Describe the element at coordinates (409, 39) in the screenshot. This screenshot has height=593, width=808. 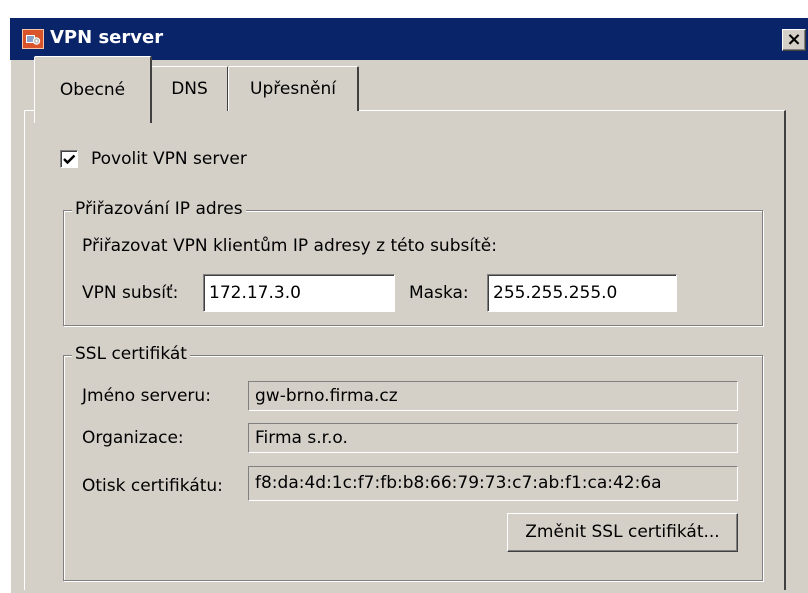
I see `title-bar: VPN server ×` at that location.